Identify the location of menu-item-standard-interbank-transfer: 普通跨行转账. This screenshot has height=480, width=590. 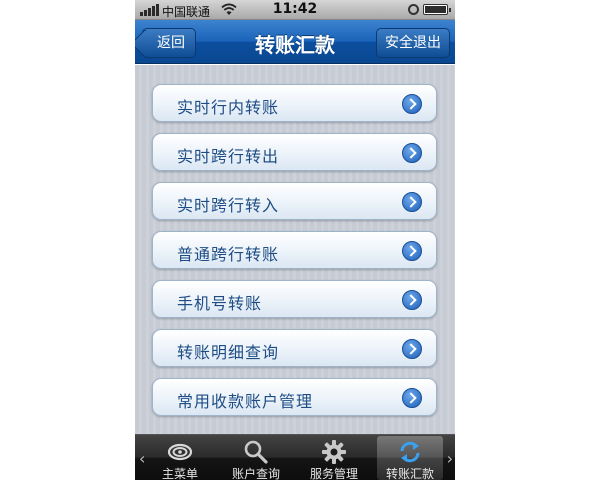
(294, 250).